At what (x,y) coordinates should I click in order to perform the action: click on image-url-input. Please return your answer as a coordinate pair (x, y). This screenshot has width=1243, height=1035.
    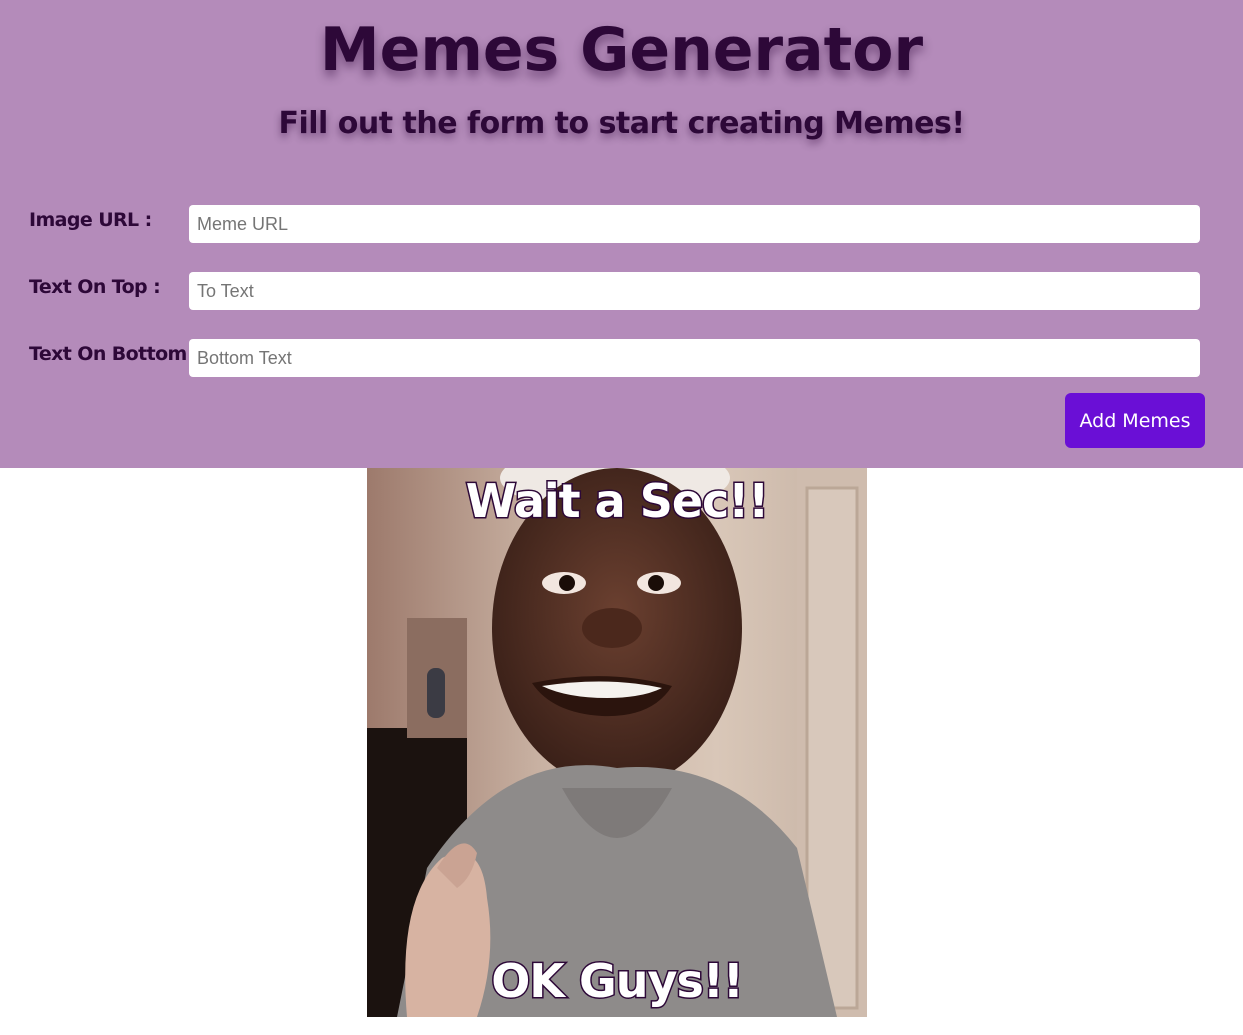
    Looking at the image, I should click on (694, 224).